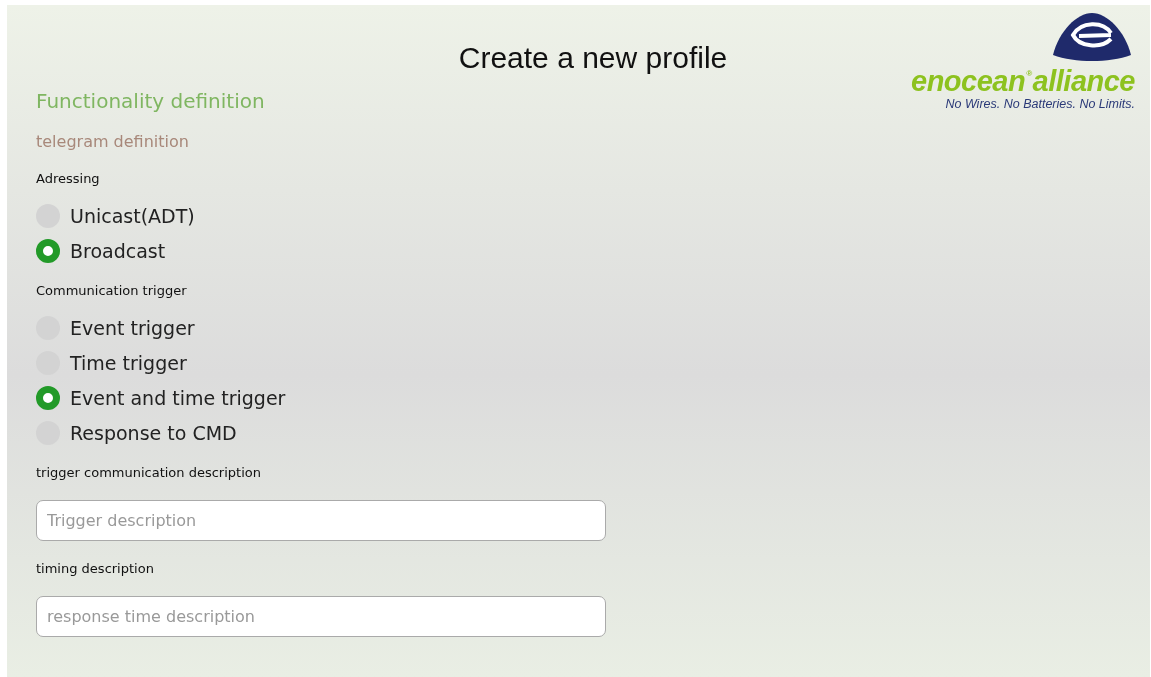 The width and height of the screenshot is (1151, 677). I want to click on field-label: timing description, so click(95, 568).